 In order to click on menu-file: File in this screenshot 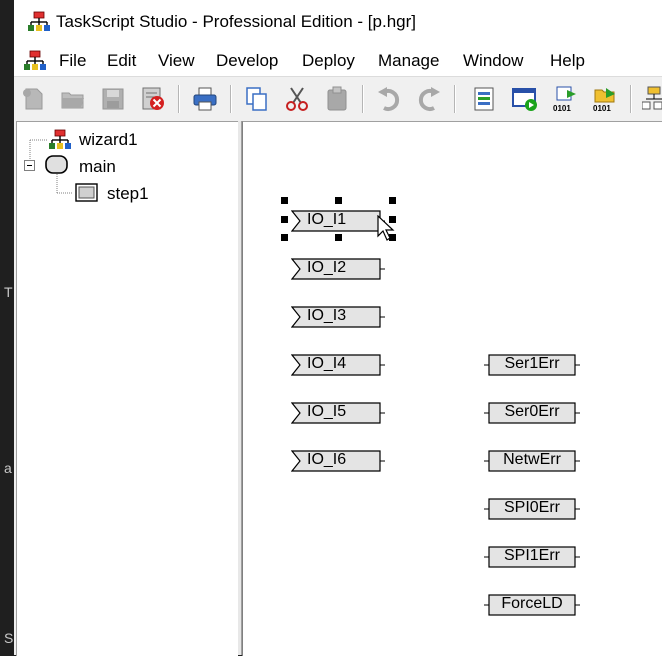, I will do `click(72, 61)`.